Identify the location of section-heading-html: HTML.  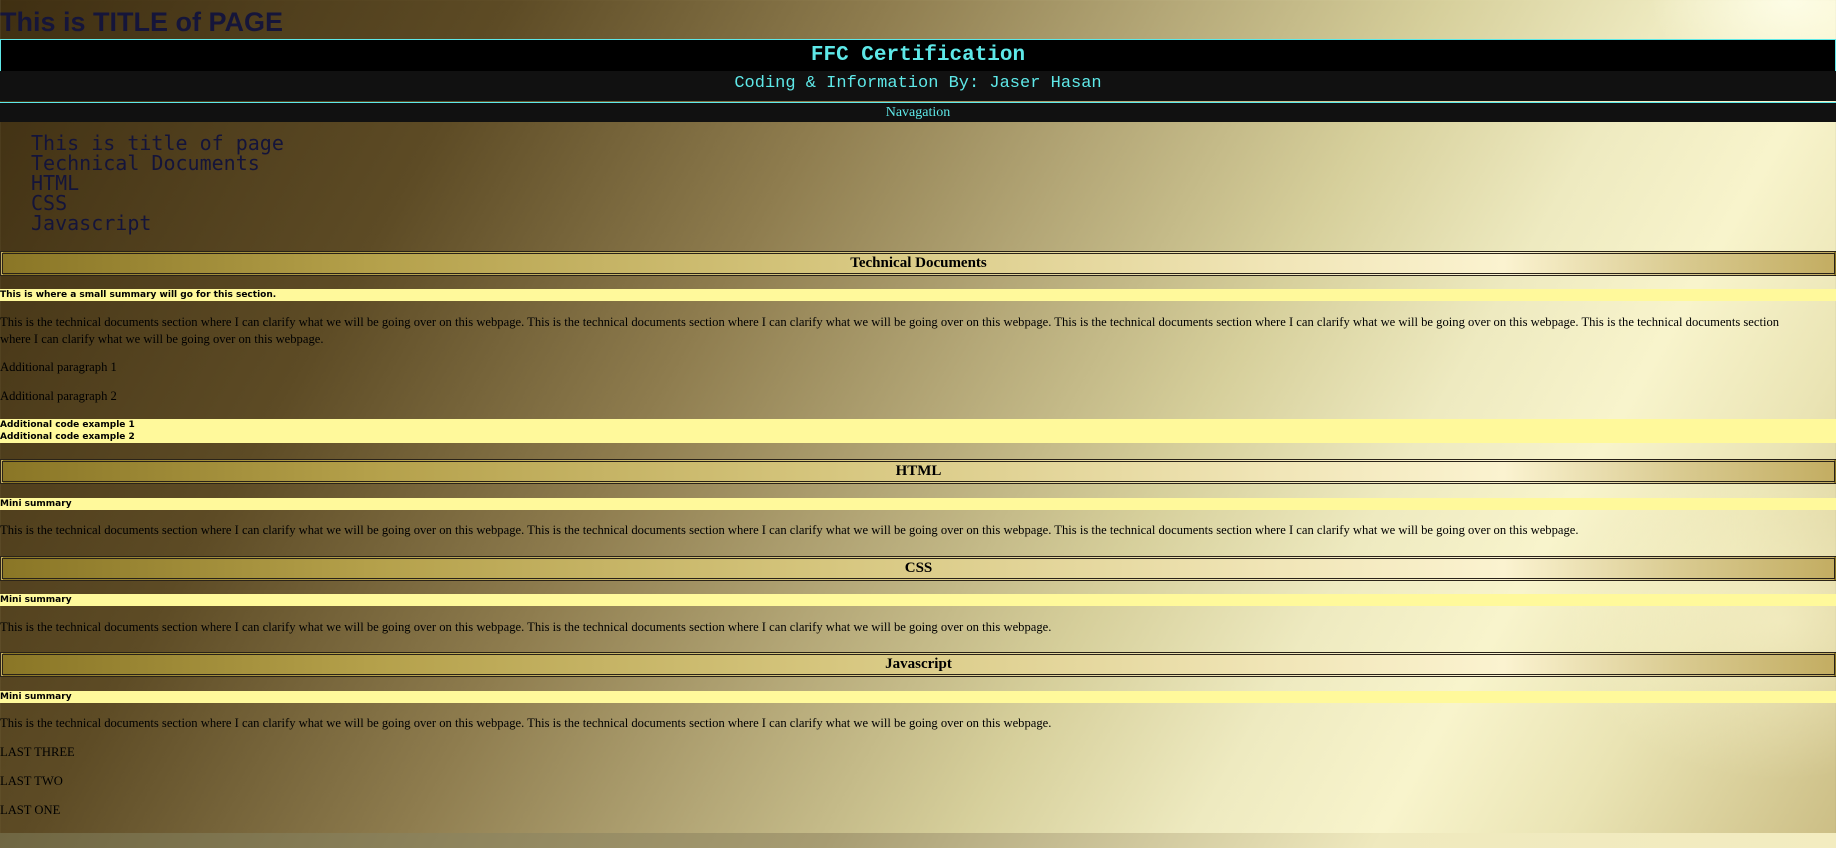
(918, 471).